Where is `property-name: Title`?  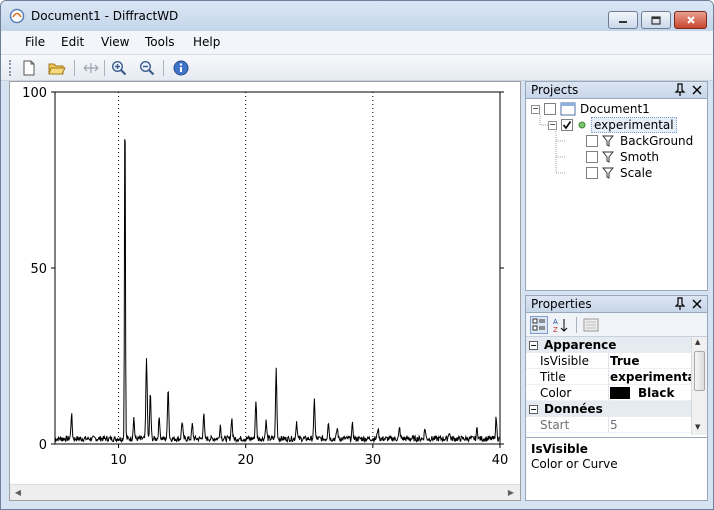
property-name: Title is located at coordinates (553, 377).